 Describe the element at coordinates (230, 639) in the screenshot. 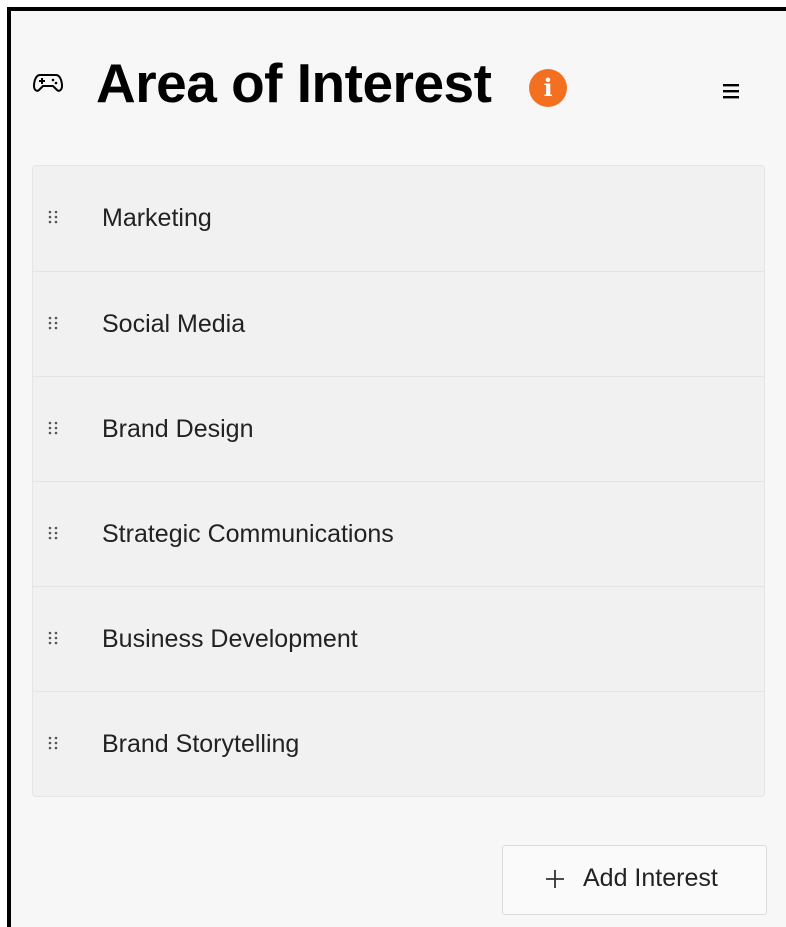

I see `interest-label: Business Development` at that location.